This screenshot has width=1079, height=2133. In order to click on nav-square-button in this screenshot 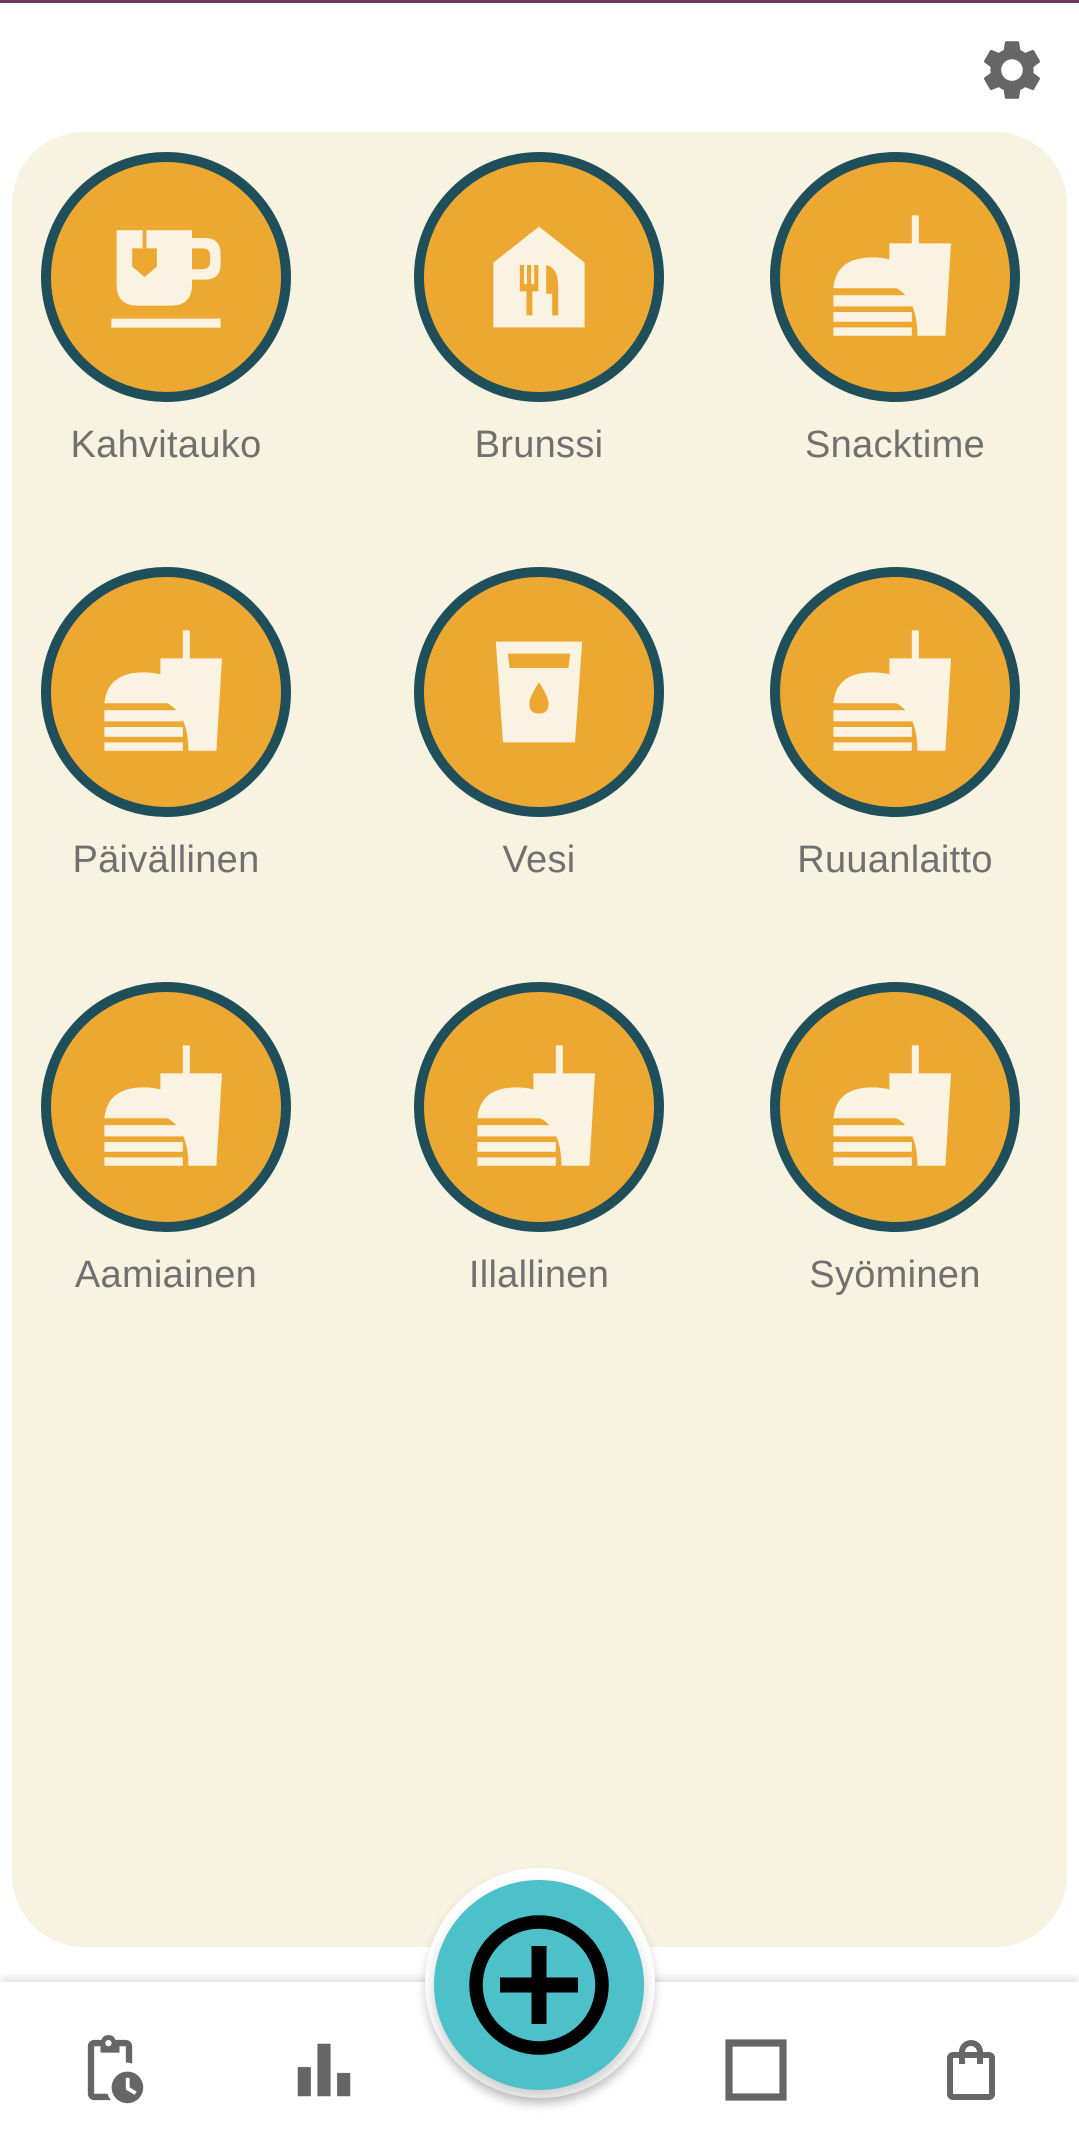, I will do `click(756, 2070)`.